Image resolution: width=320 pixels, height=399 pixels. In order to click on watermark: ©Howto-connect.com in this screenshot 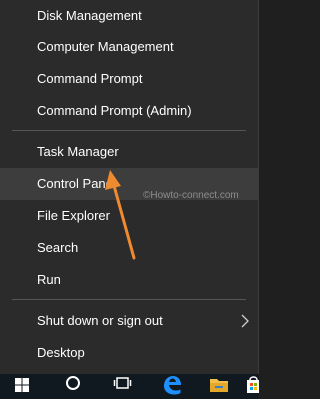, I will do `click(191, 195)`.